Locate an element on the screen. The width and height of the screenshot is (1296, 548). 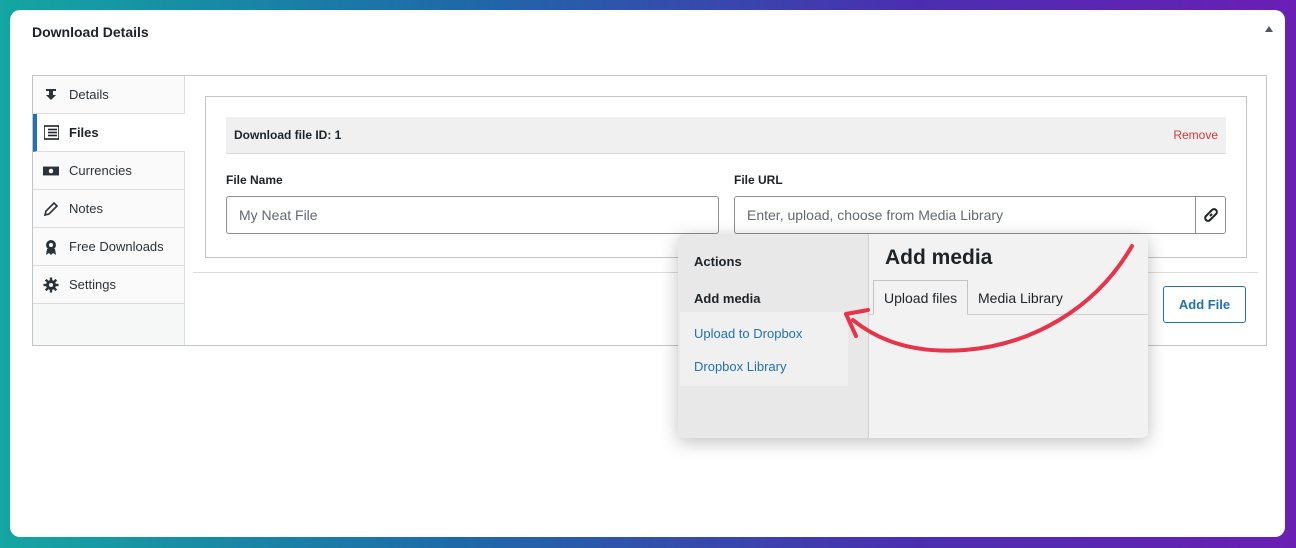
money-icon is located at coordinates (51, 171).